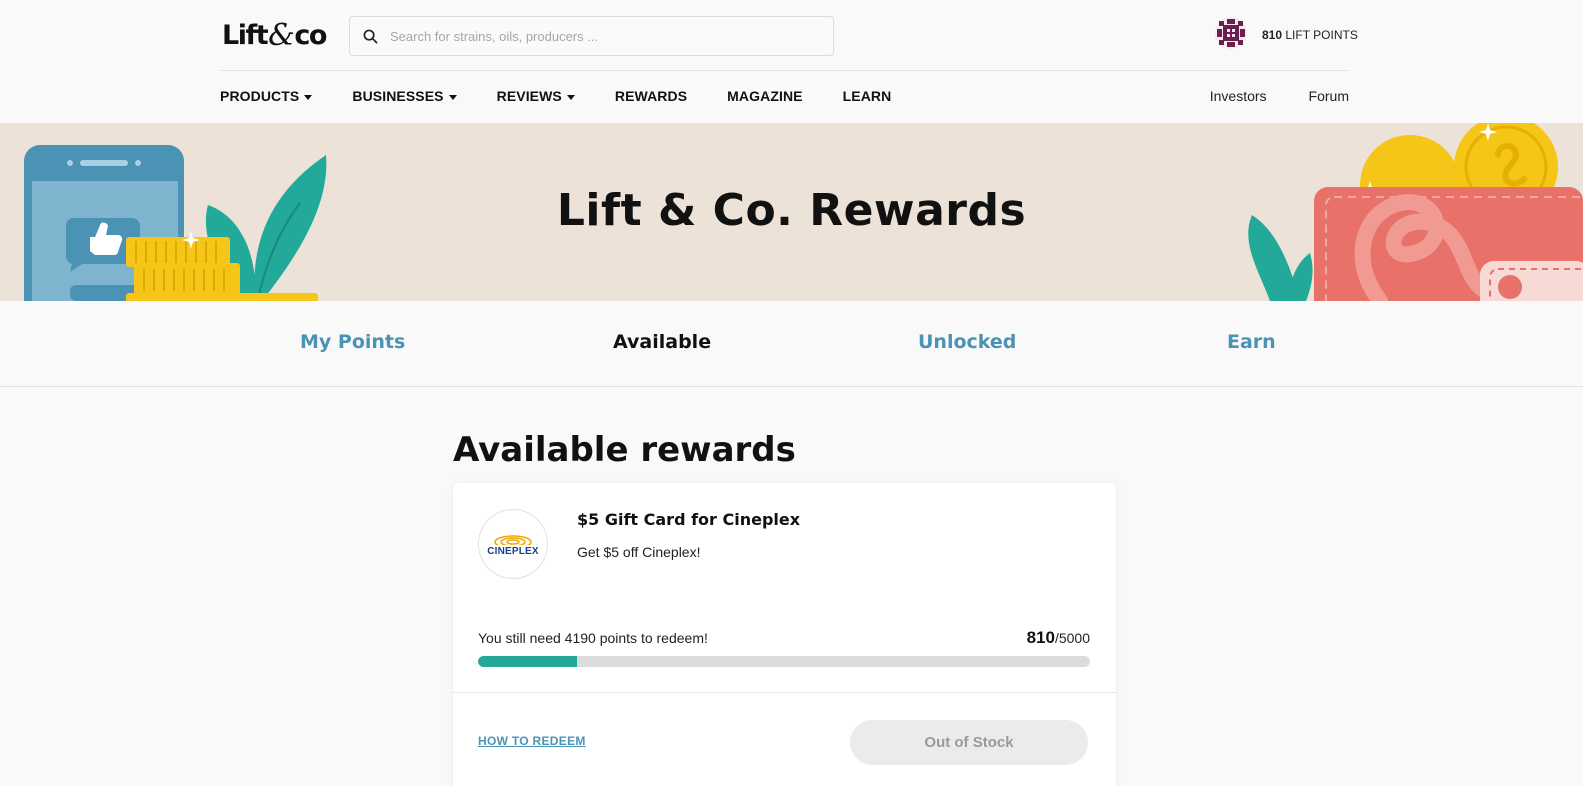 This screenshot has width=1583, height=786. I want to click on nav-label: LEARN, so click(867, 96).